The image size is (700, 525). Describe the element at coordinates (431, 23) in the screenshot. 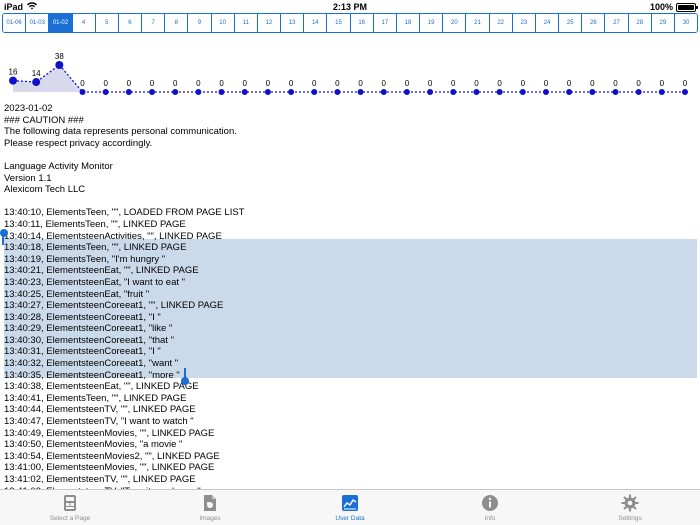

I see `date-segment: 19` at that location.